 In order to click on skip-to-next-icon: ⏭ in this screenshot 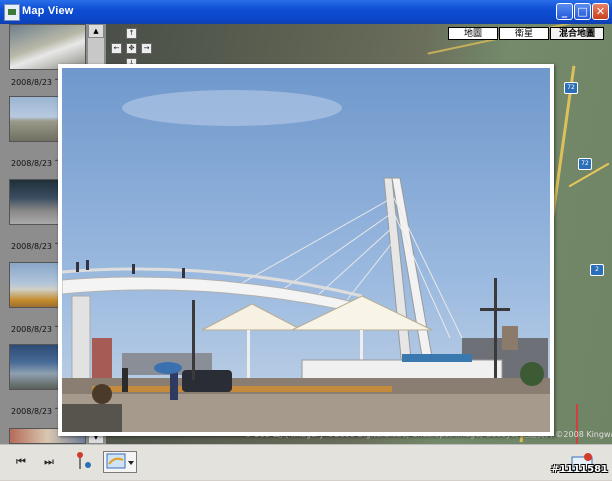, I will do `click(49, 462)`.